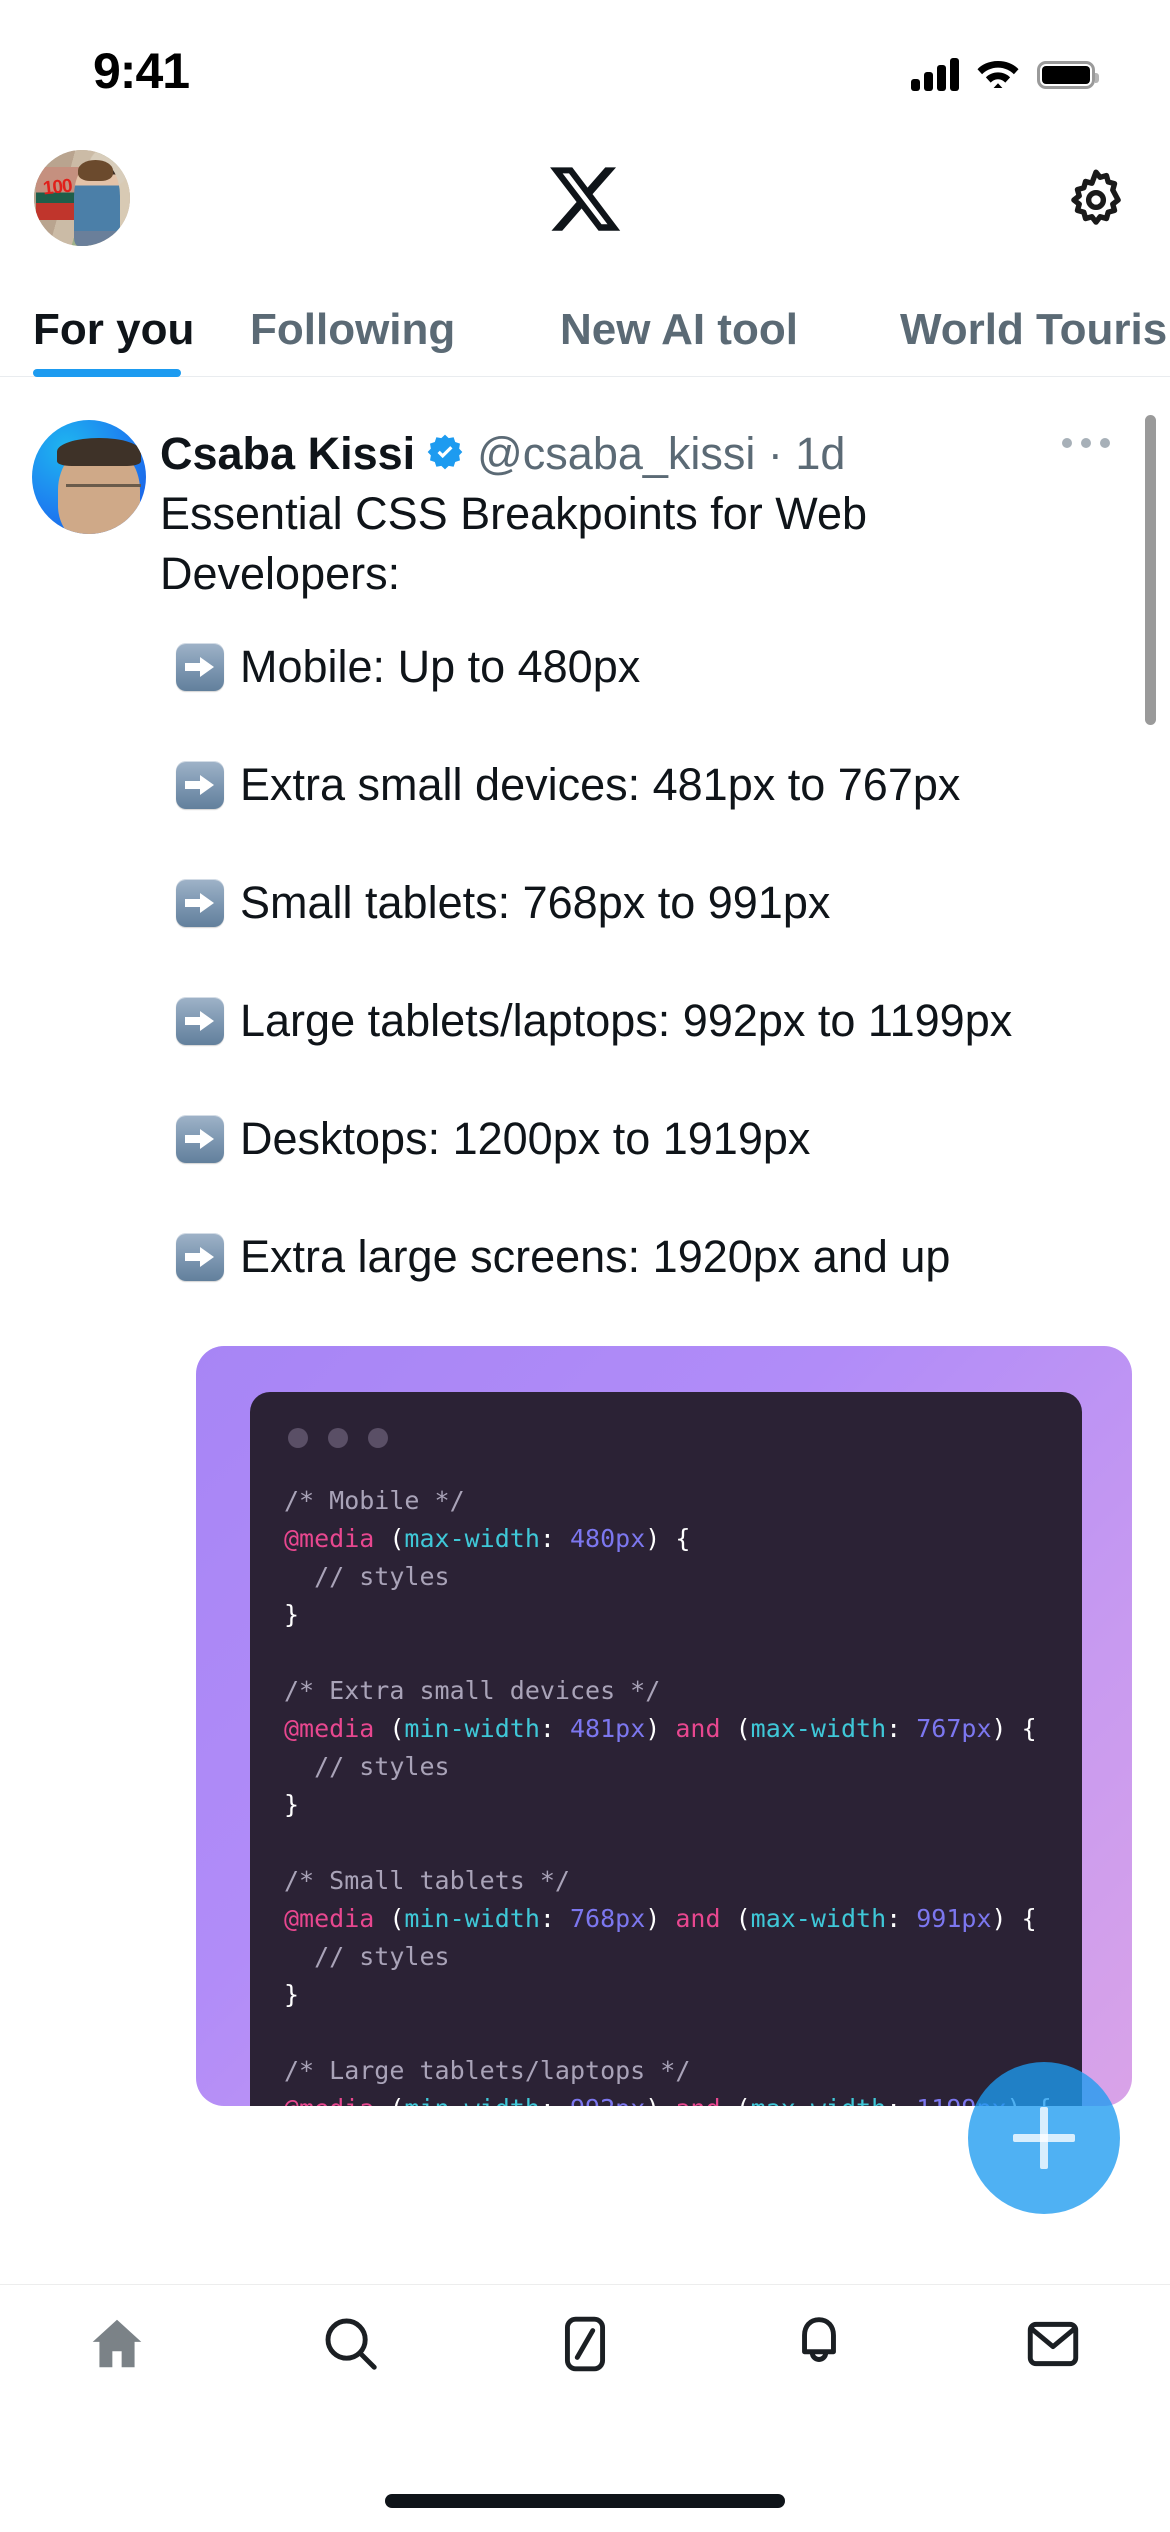 This screenshot has width=1170, height=2532. Describe the element at coordinates (998, 74) in the screenshot. I see `wifi-icon` at that location.